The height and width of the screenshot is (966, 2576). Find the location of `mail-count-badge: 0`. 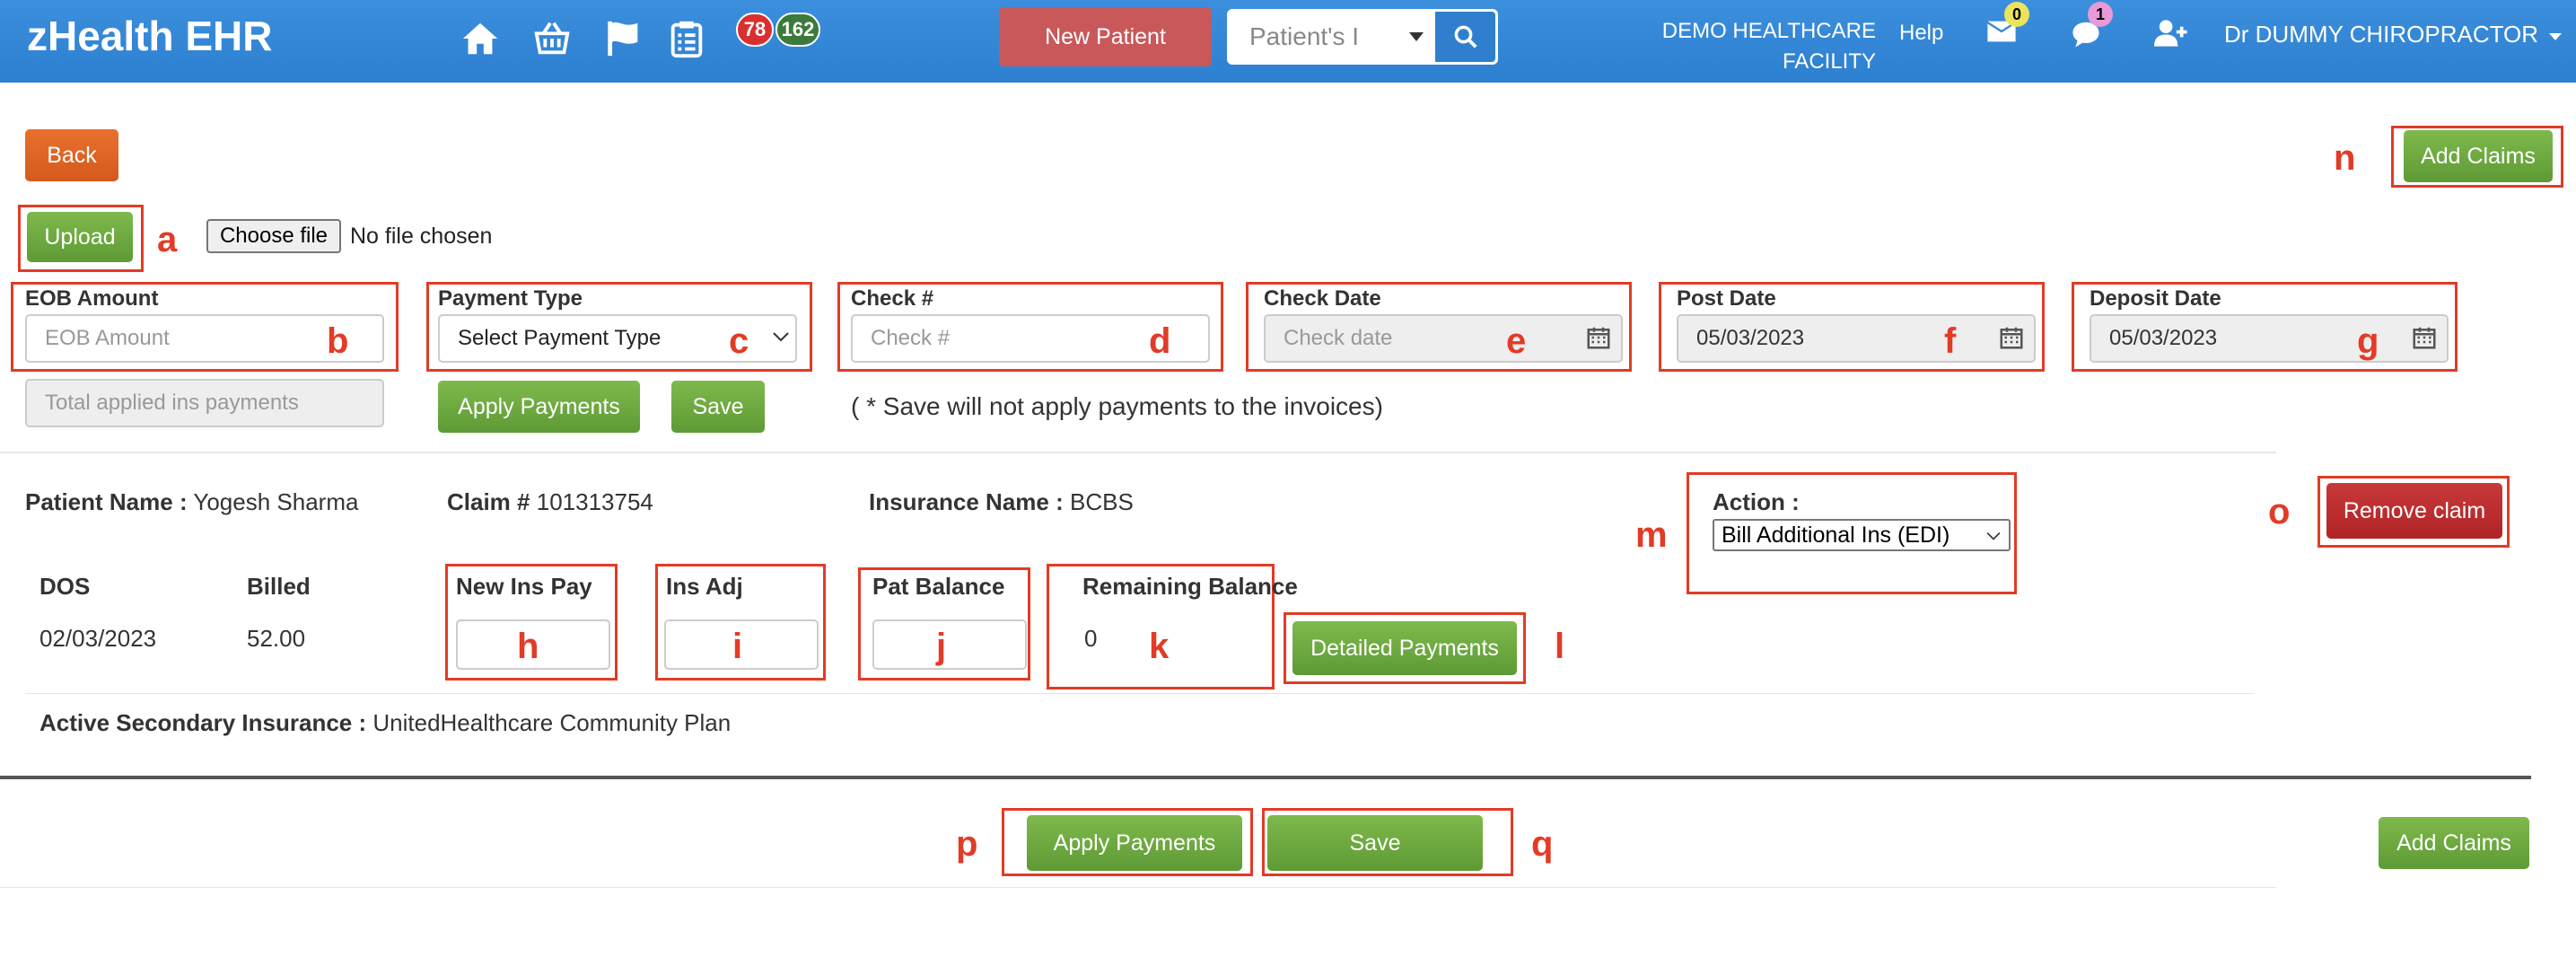

mail-count-badge: 0 is located at coordinates (2016, 14).